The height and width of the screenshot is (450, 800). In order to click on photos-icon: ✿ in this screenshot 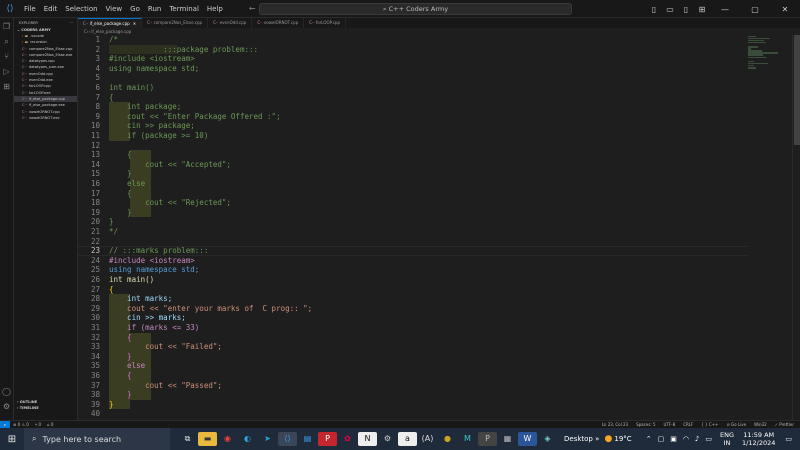, I will do `click(347, 439)`.